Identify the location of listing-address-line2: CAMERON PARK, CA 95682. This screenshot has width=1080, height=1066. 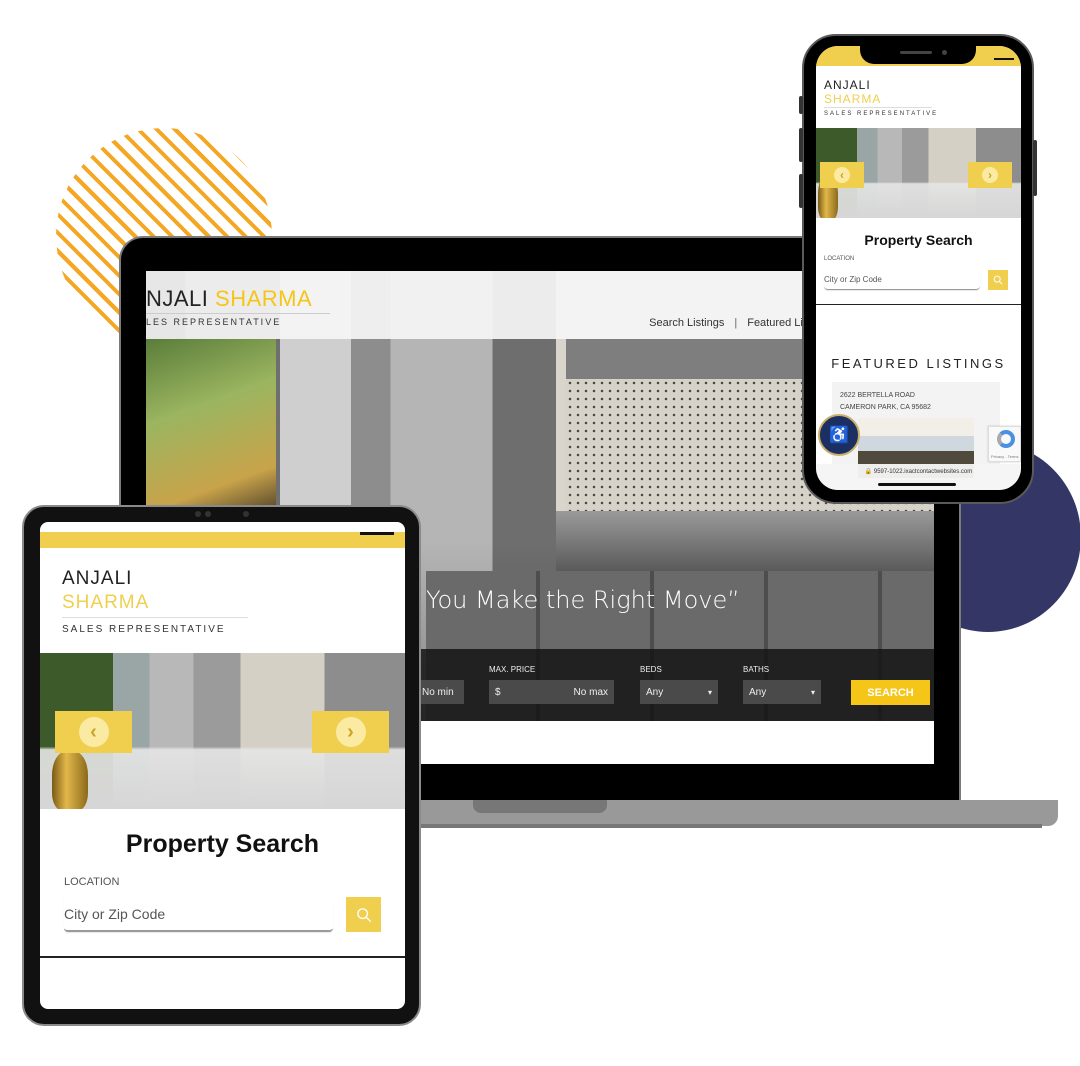
(885, 407).